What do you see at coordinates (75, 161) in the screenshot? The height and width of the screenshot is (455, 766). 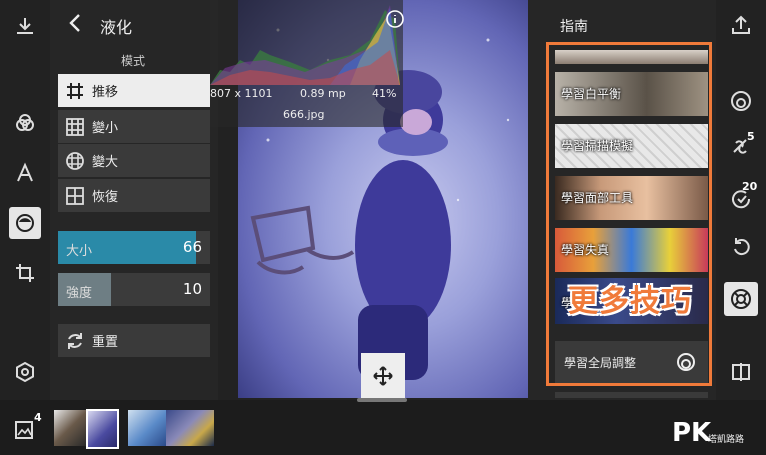 I see `grid-grow-icon` at bounding box center [75, 161].